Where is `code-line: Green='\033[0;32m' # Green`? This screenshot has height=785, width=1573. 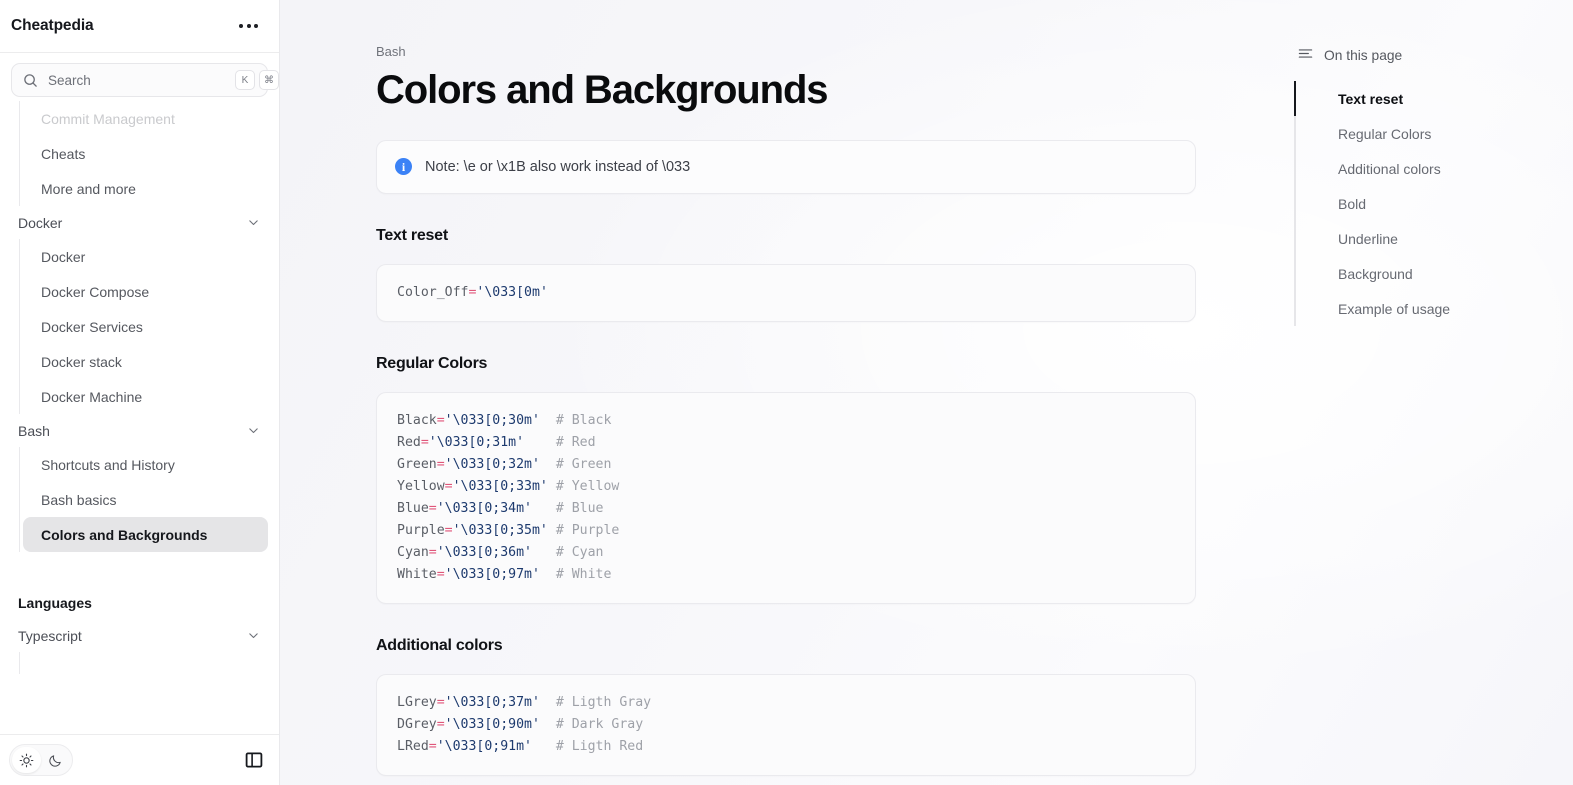 code-line: Green='\033[0;32m' # Green is located at coordinates (504, 464).